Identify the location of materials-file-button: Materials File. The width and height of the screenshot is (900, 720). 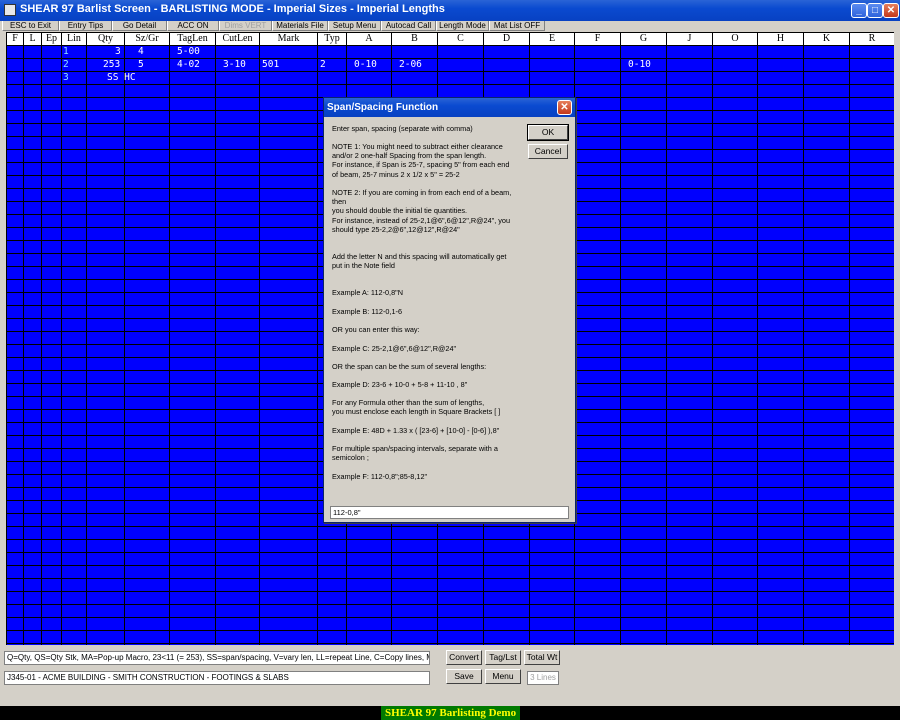
(300, 26).